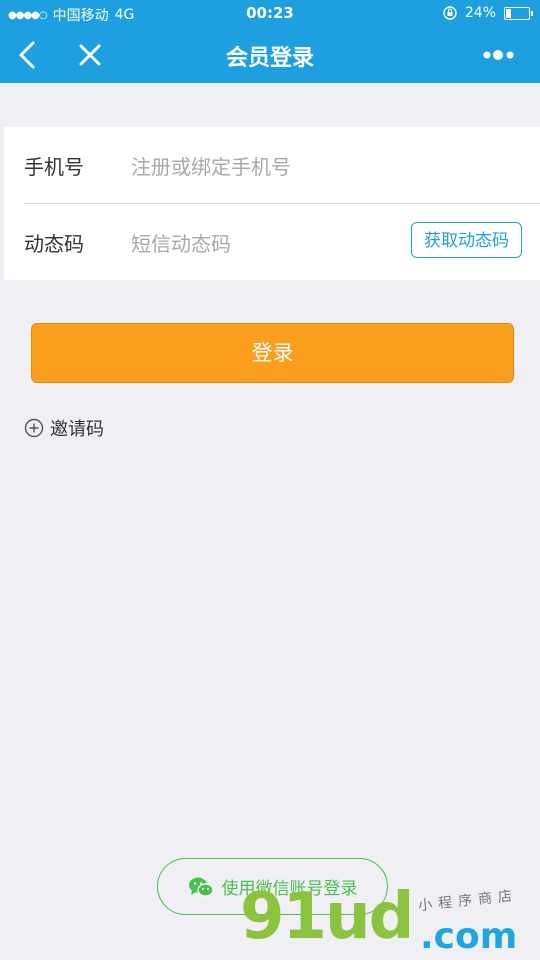 The width and height of the screenshot is (540, 960). I want to click on watermark-tagline: 小程序商店, so click(468, 901).